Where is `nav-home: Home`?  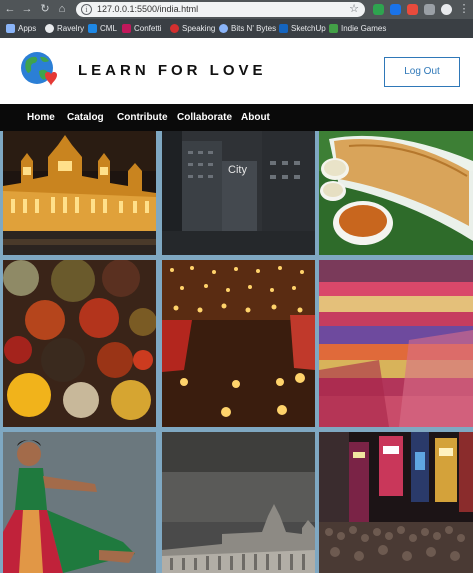 nav-home: Home is located at coordinates (41, 117).